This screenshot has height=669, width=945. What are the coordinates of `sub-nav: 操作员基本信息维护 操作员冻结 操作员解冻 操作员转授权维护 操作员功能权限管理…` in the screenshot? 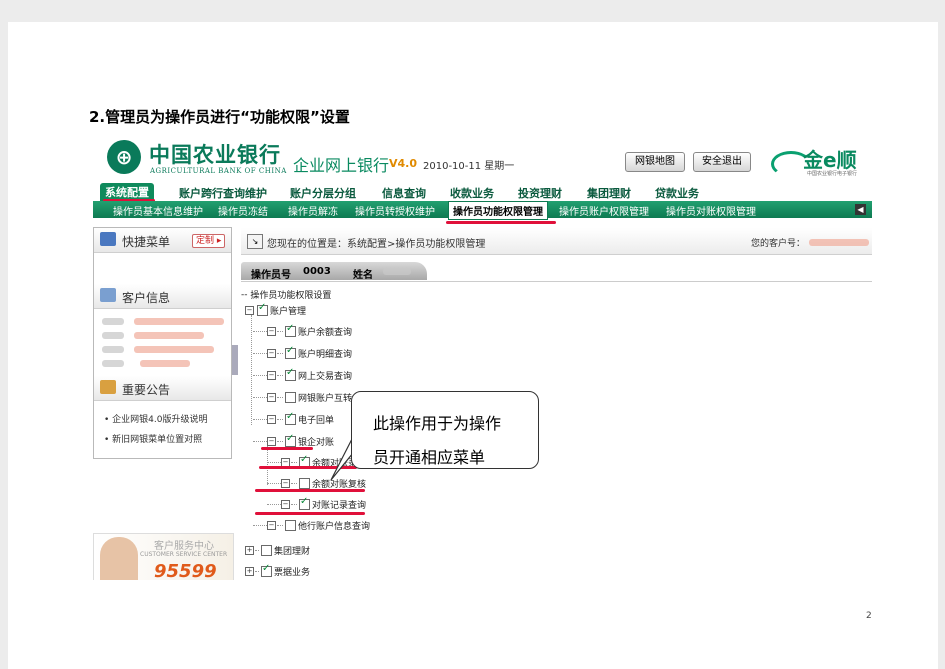 It's located at (482, 210).